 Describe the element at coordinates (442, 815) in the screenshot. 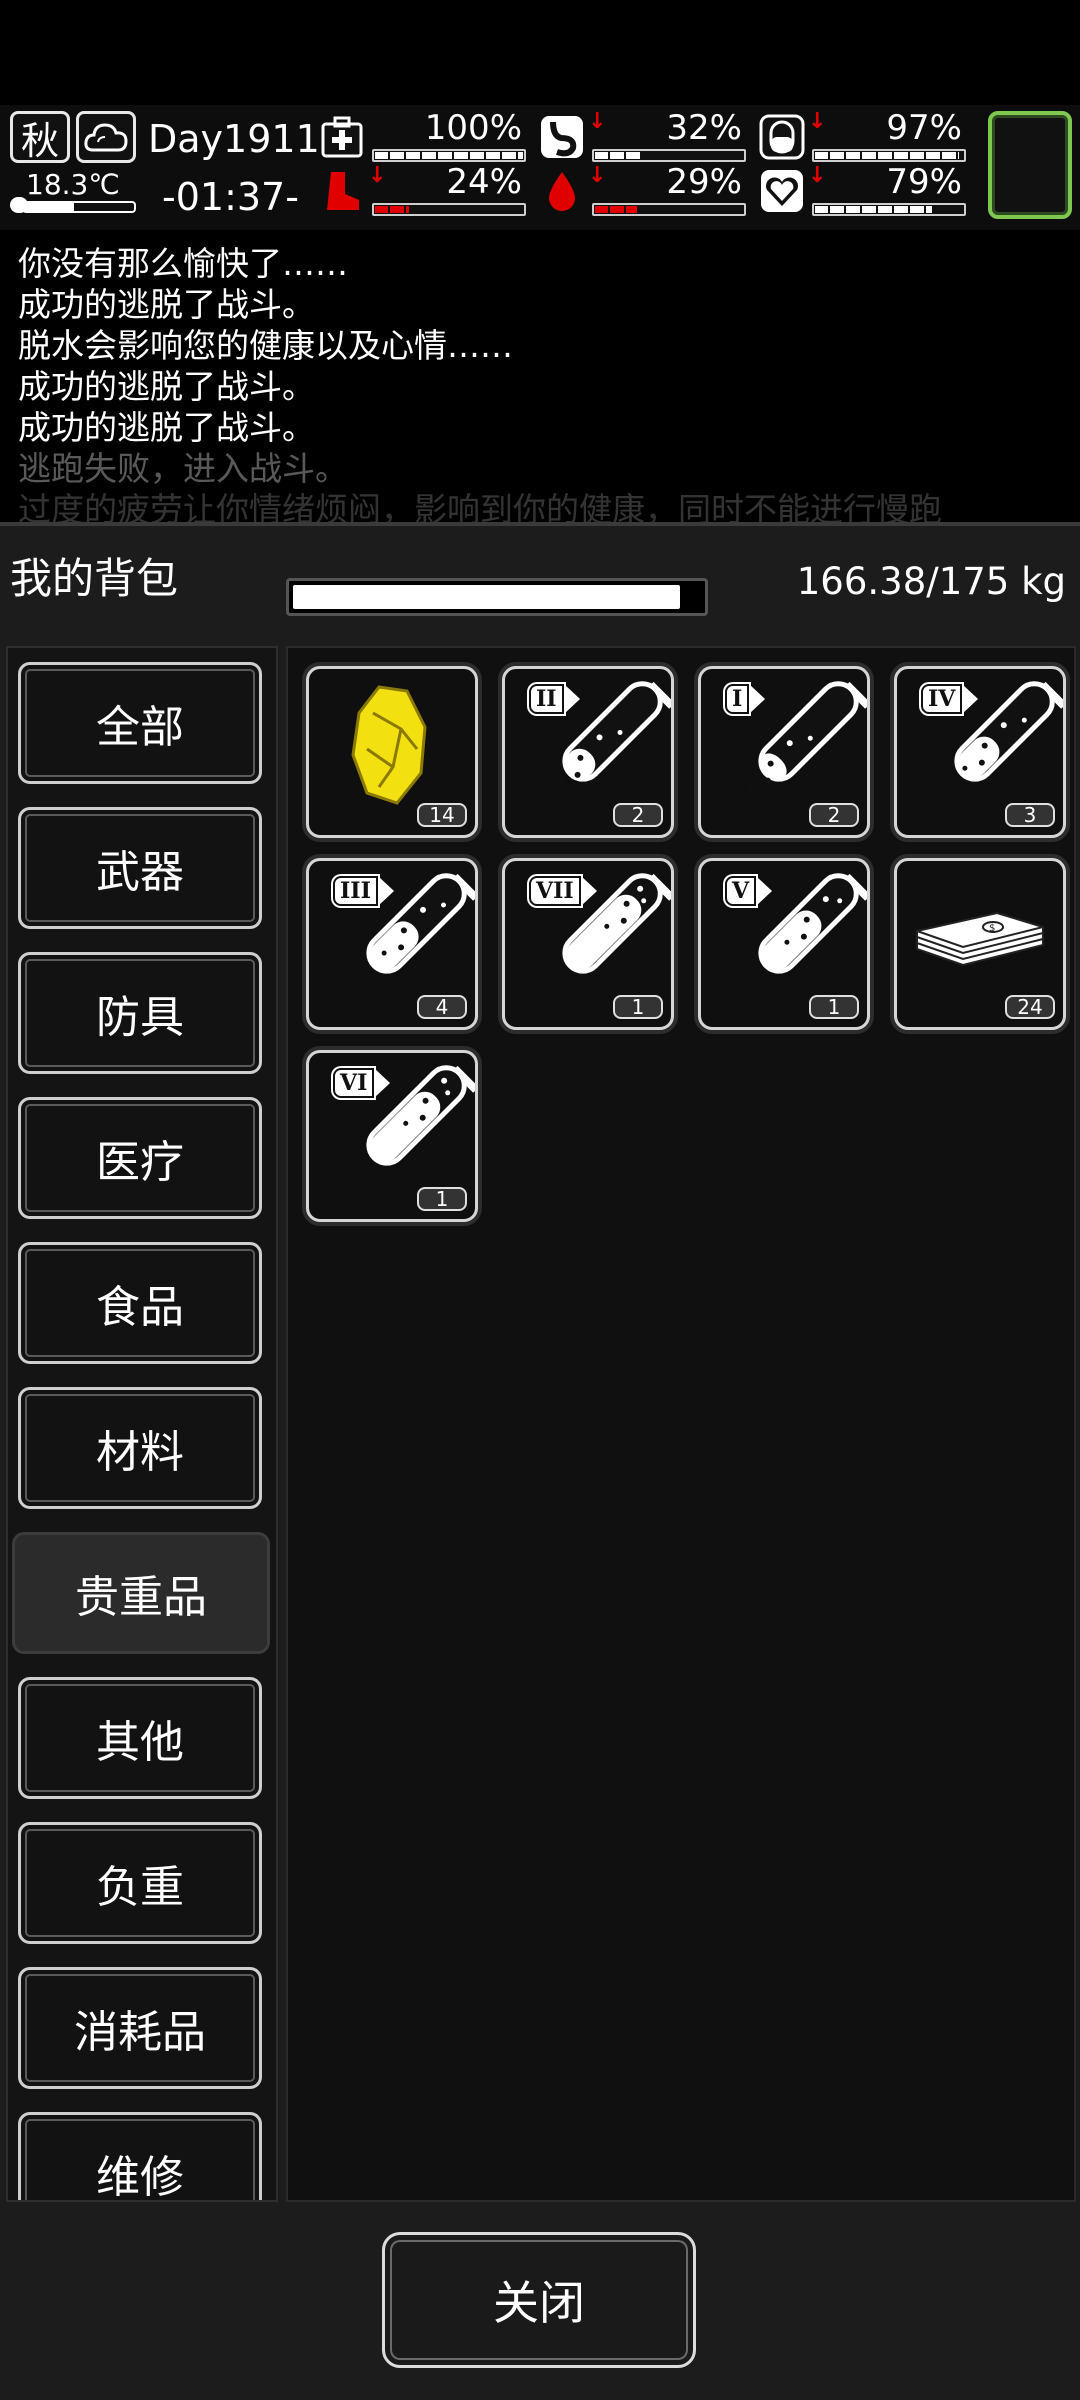

I see `item-count-badge: 14` at that location.